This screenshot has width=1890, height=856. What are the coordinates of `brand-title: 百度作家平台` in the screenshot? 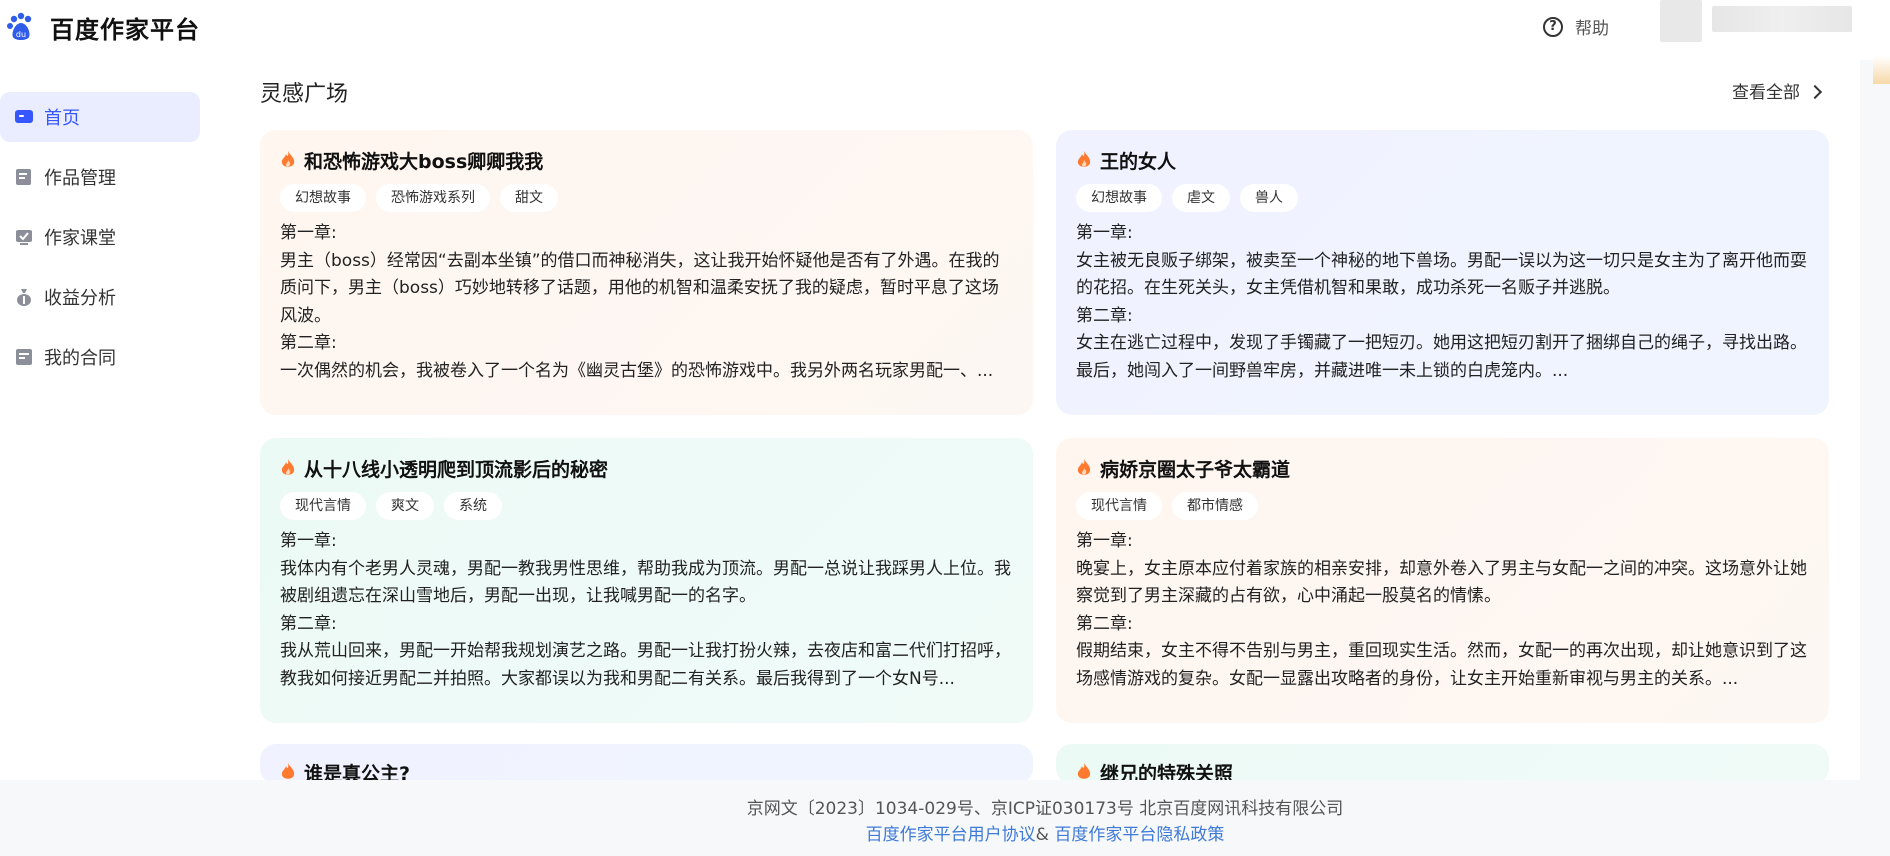 It's located at (125, 27).